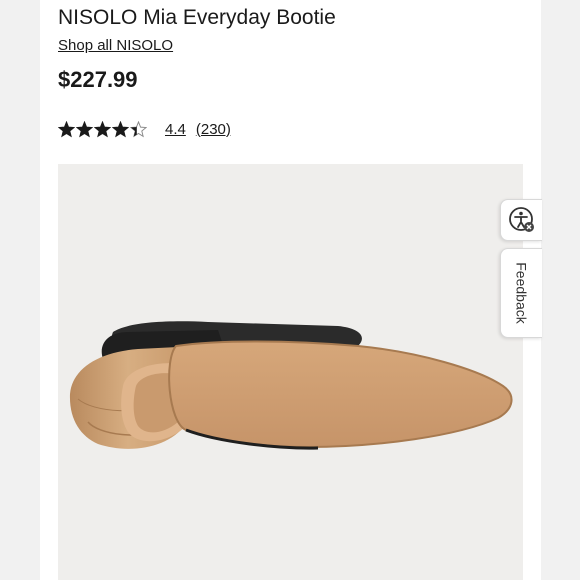 The width and height of the screenshot is (580, 580). What do you see at coordinates (115, 45) in the screenshot?
I see `shop-all-brand-link: Shop all NISOLO` at bounding box center [115, 45].